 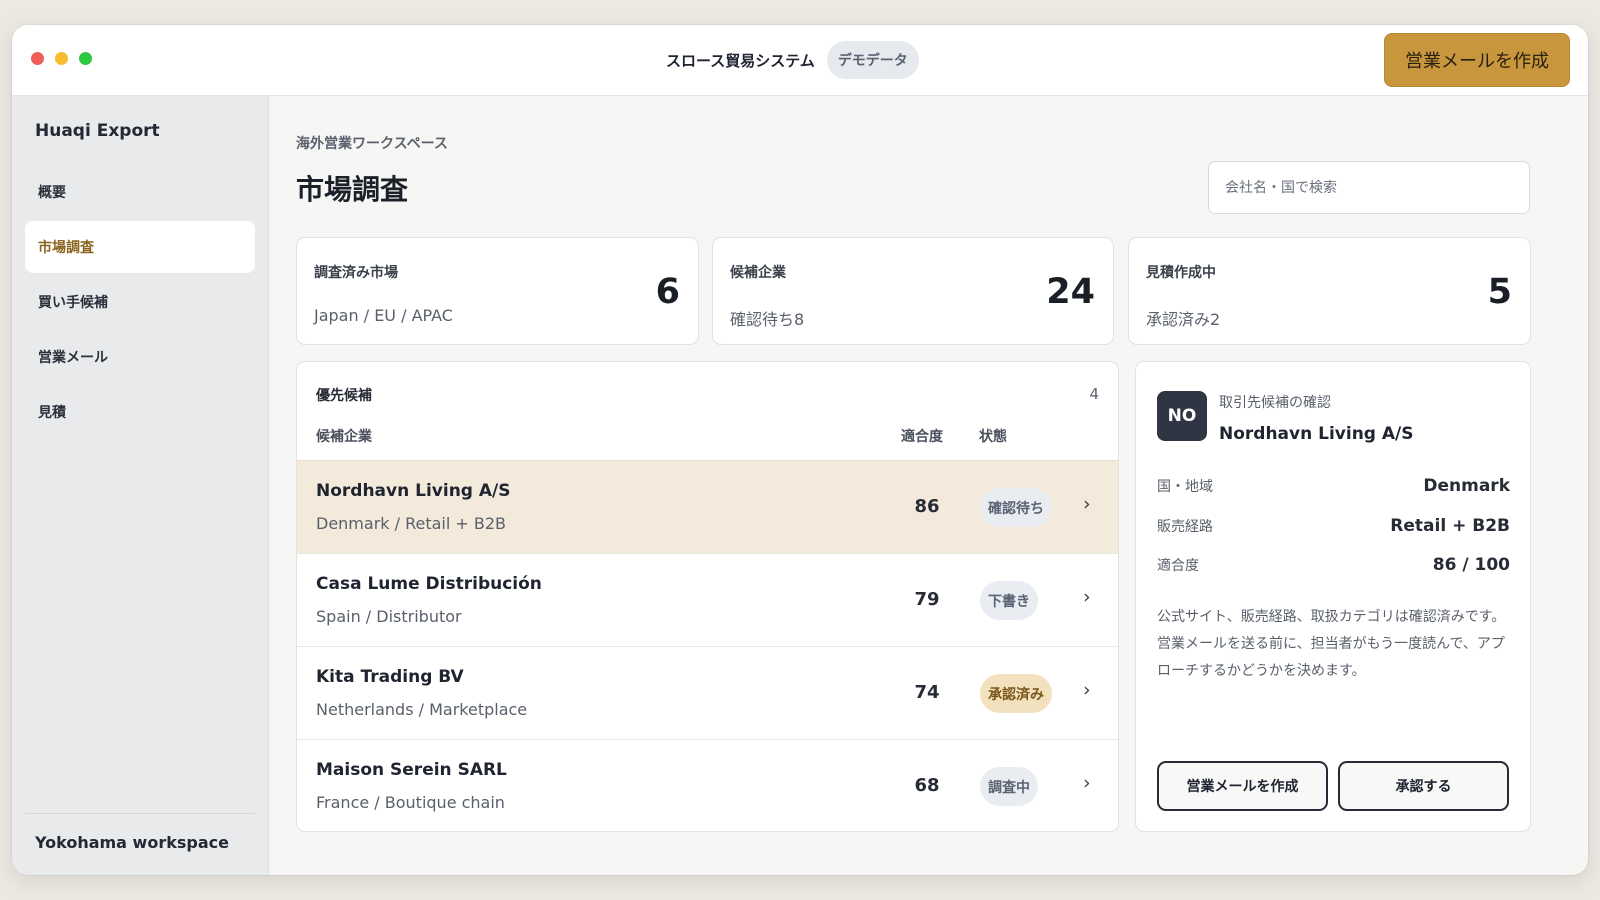 I want to click on fit-score: 86, so click(x=927, y=506).